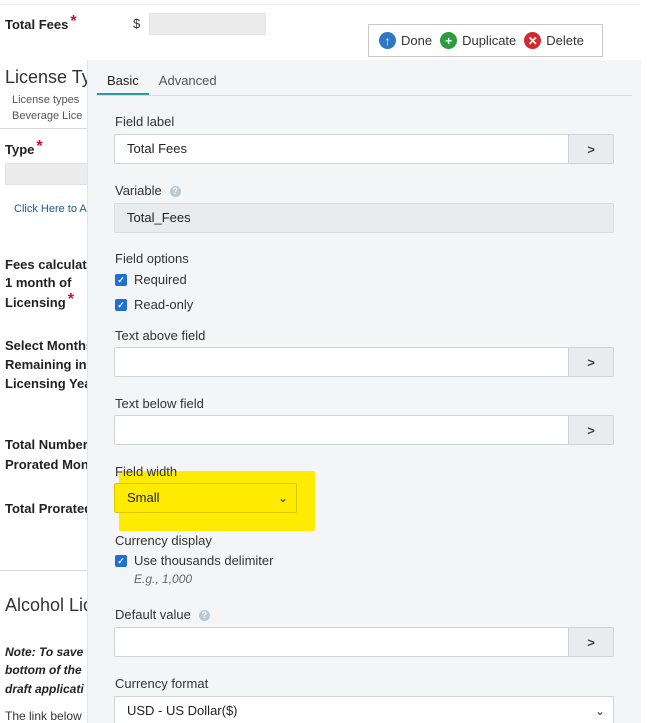  I want to click on plus-icon: +, so click(449, 40).